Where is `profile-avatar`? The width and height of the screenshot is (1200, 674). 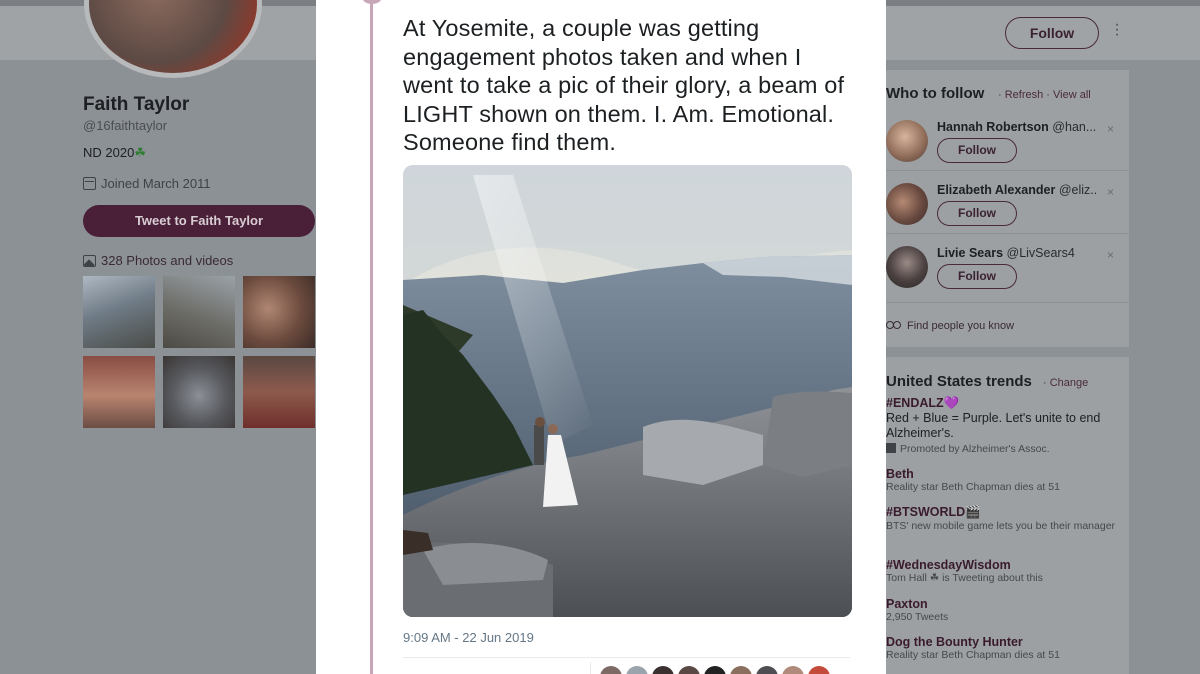 profile-avatar is located at coordinates (173, 39).